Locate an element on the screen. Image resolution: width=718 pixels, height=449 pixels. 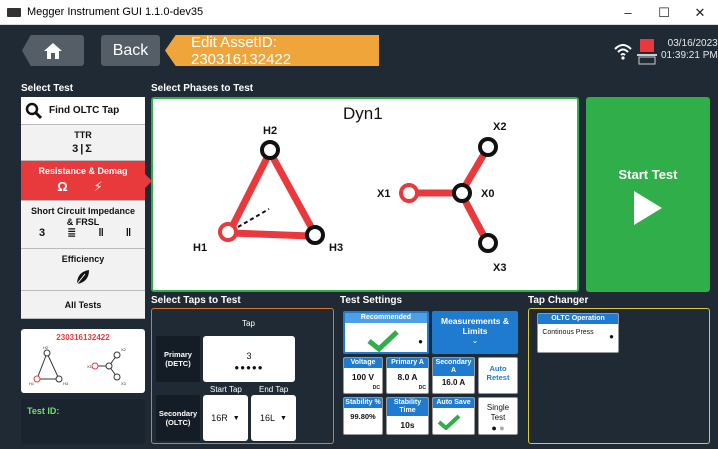
recommended-tile: Recommended ● is located at coordinates (386, 332).